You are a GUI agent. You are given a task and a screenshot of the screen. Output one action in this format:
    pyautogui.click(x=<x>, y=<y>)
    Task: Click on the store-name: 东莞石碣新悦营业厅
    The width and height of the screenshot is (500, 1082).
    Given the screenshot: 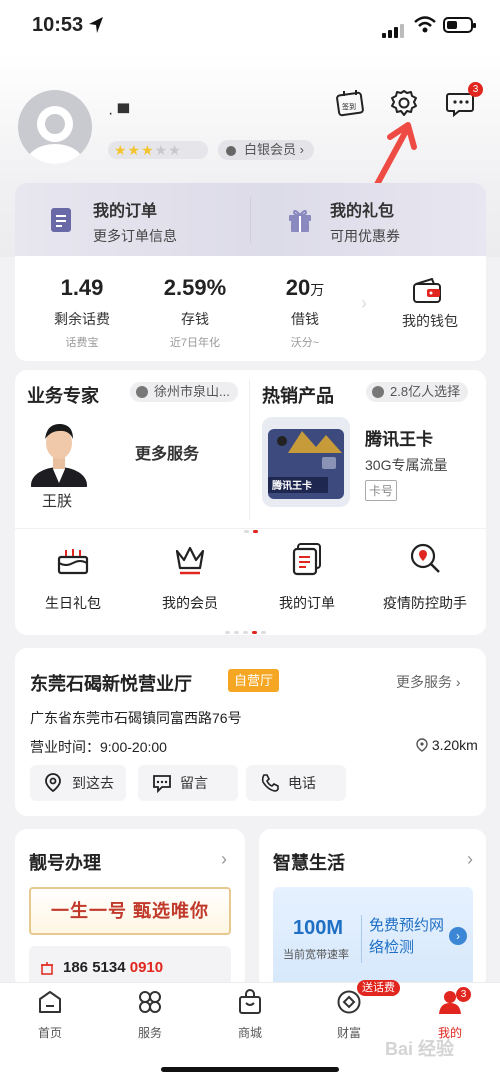 What is the action you would take?
    pyautogui.click(x=111, y=683)
    